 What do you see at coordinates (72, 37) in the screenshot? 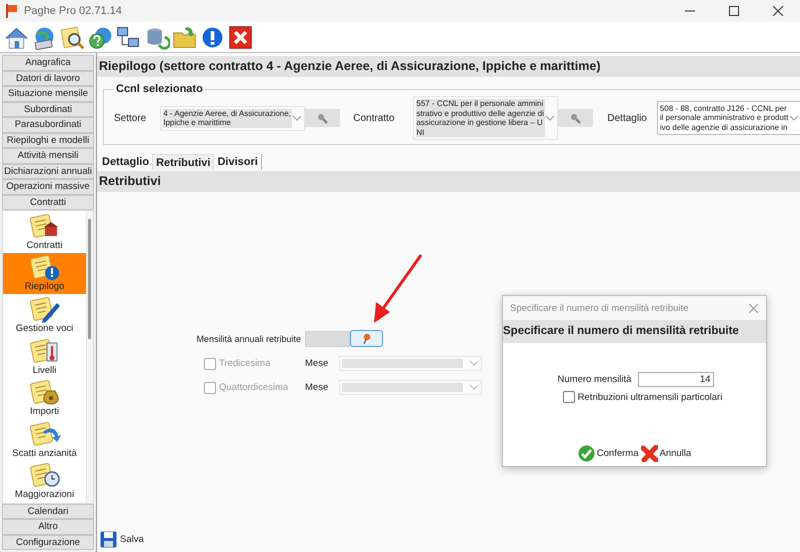
I see `search-document-icon` at bounding box center [72, 37].